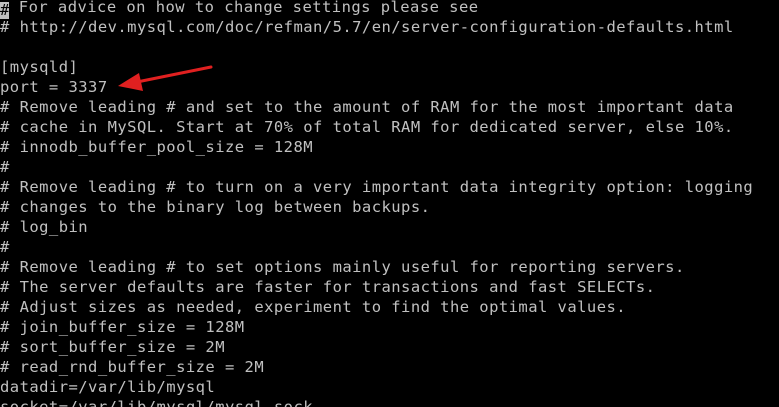 The height and width of the screenshot is (407, 779). What do you see at coordinates (122, 327) in the screenshot?
I see `terminal-line-17: # join_buffer_size = 128M` at bounding box center [122, 327].